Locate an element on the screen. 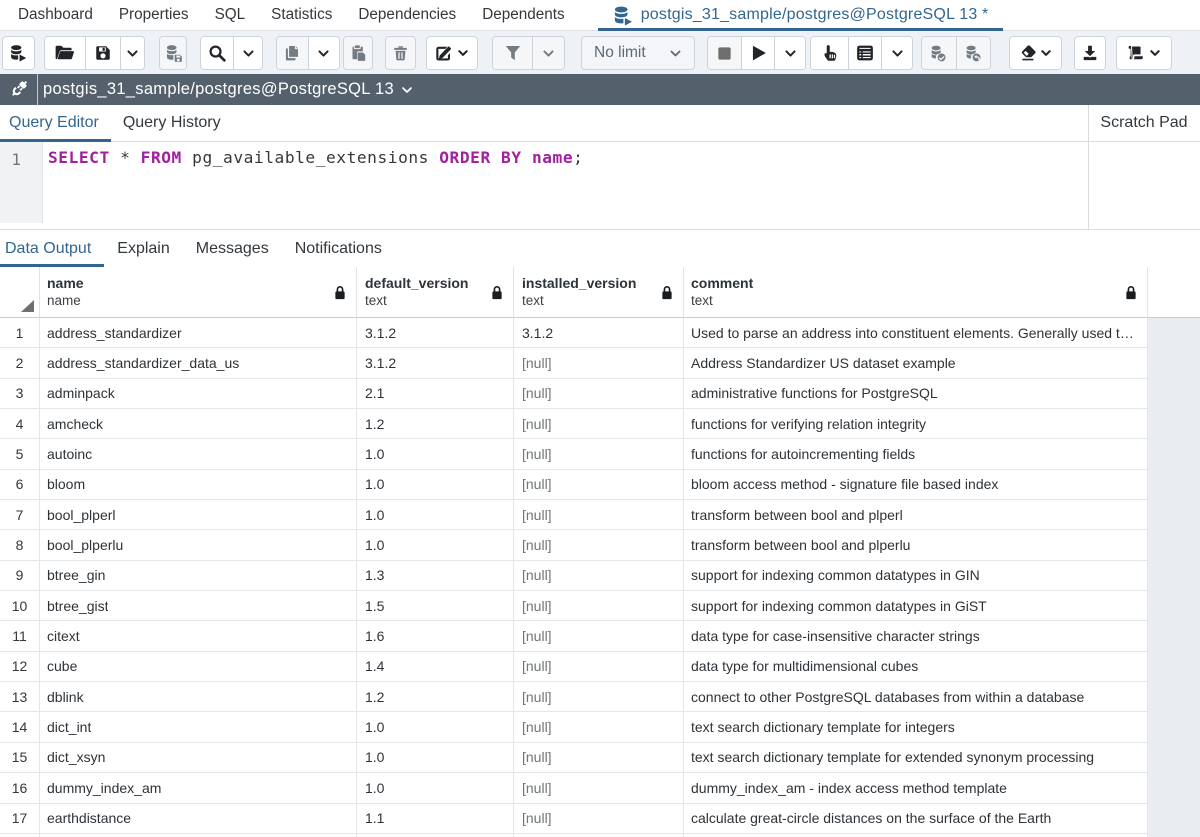  cell-default-version: 1.4 is located at coordinates (435, 667).